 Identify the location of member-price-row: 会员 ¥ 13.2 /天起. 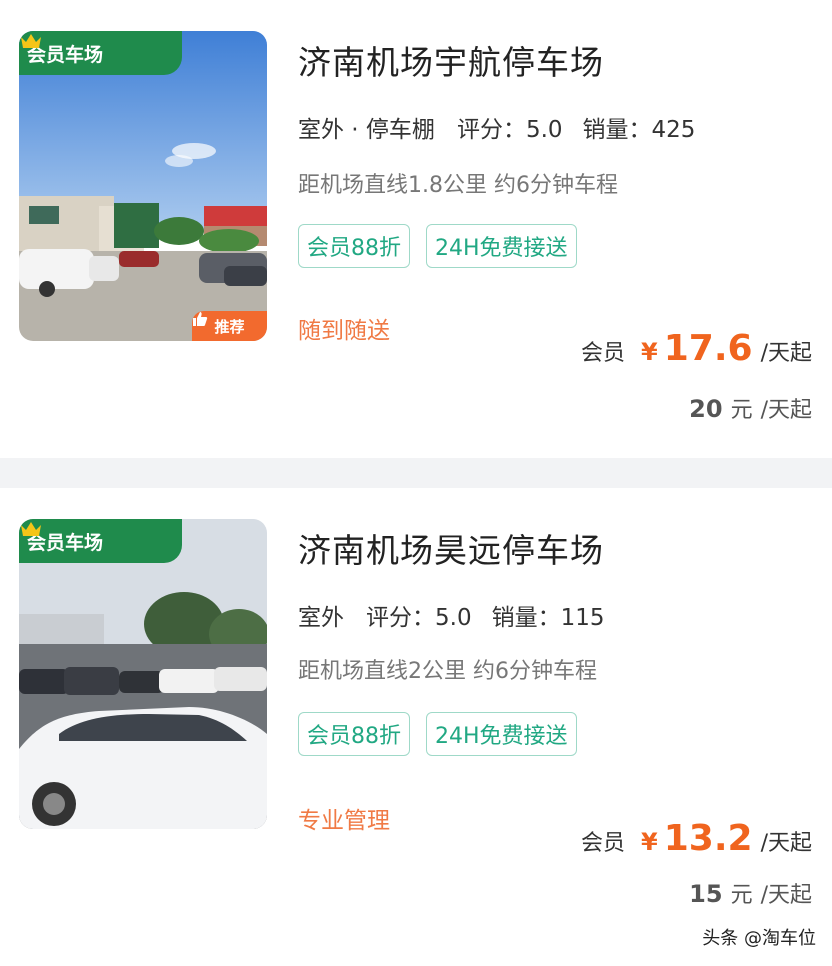
(696, 838).